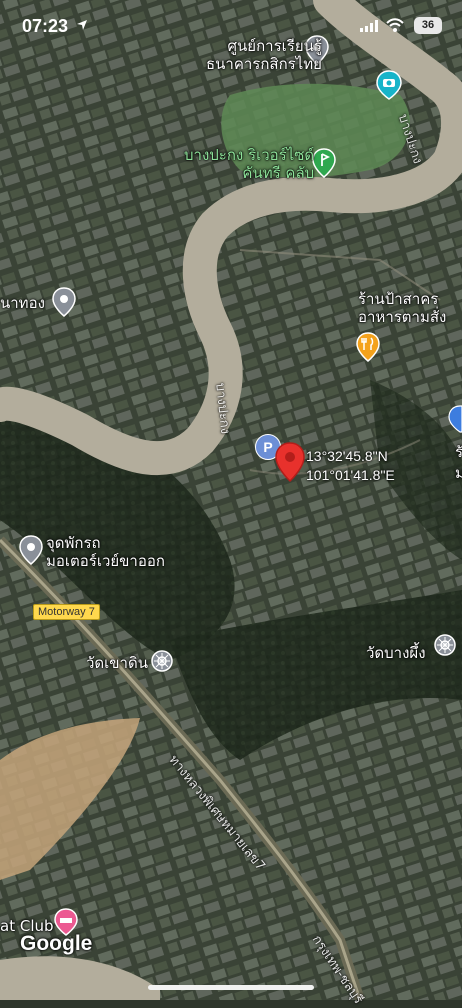  I want to click on label-village-west: นาทอง, so click(22, 303).